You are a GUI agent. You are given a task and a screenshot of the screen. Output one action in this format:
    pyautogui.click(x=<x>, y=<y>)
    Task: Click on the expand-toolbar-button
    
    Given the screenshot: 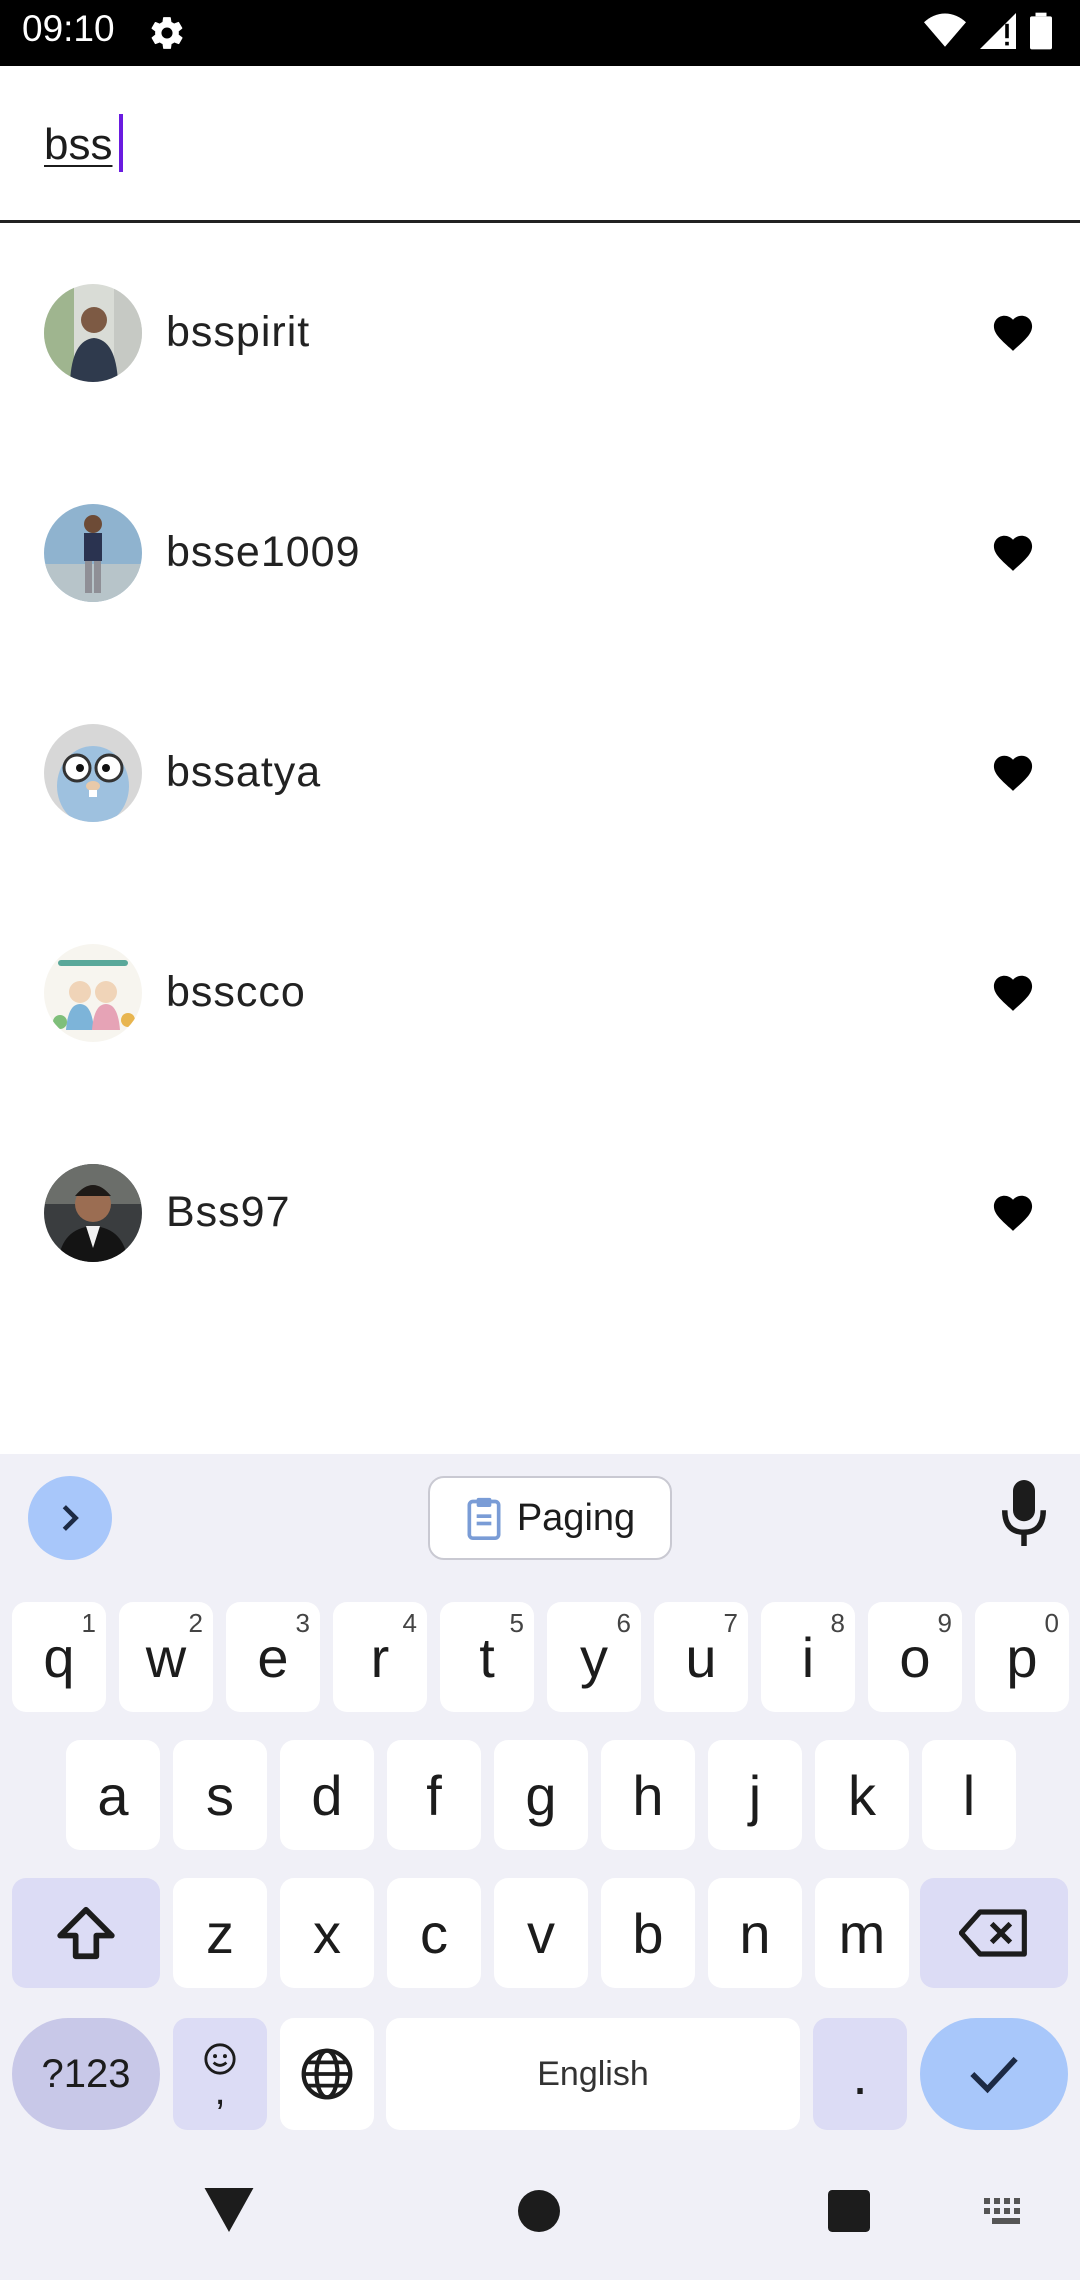 What is the action you would take?
    pyautogui.click(x=70, y=1518)
    